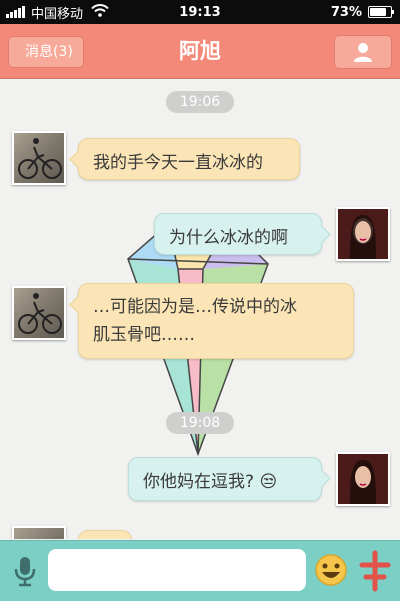  I want to click on back-to-messages-button: 消息(3), so click(46, 52).